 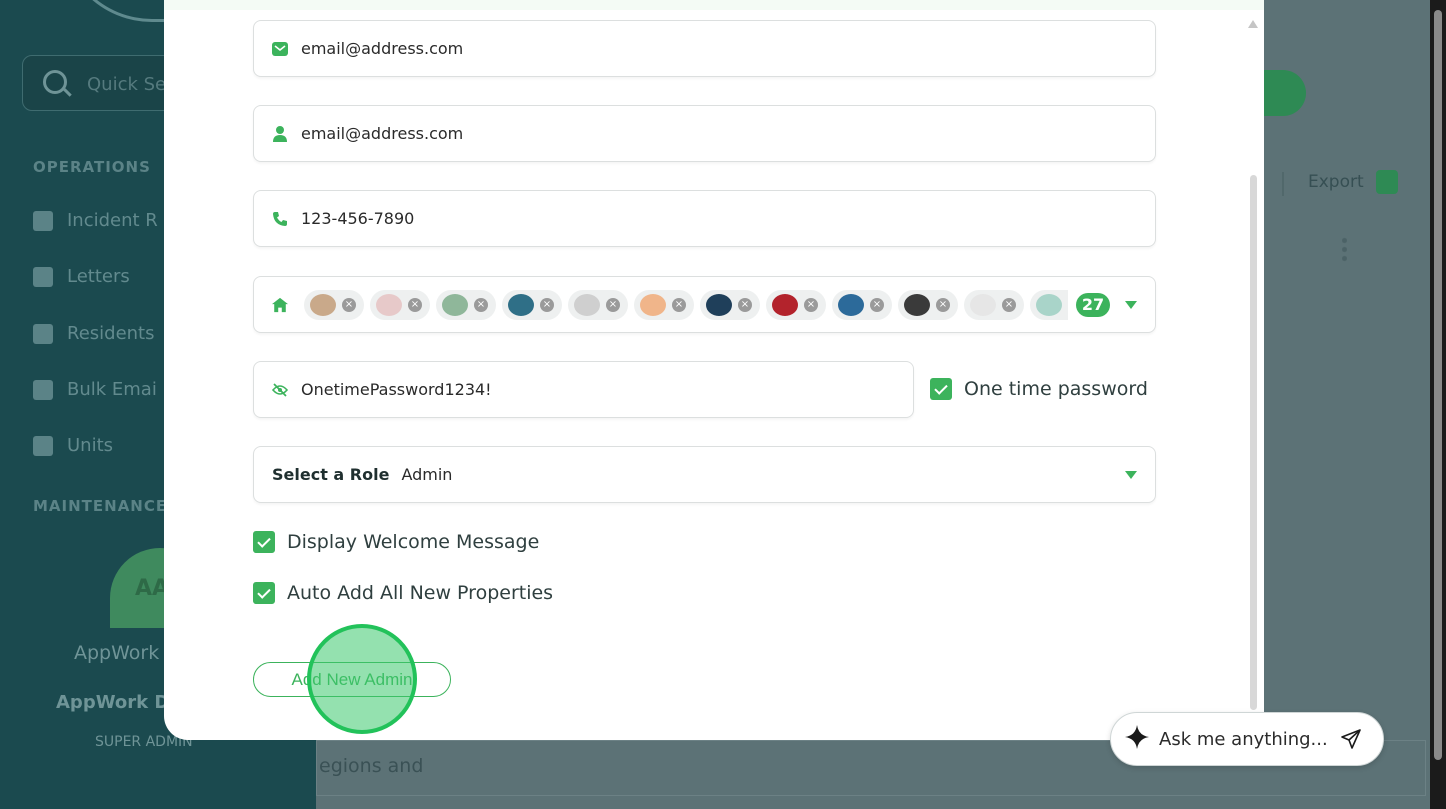 What do you see at coordinates (704, 474) in the screenshot?
I see `role-select: Select a Role Admin` at bounding box center [704, 474].